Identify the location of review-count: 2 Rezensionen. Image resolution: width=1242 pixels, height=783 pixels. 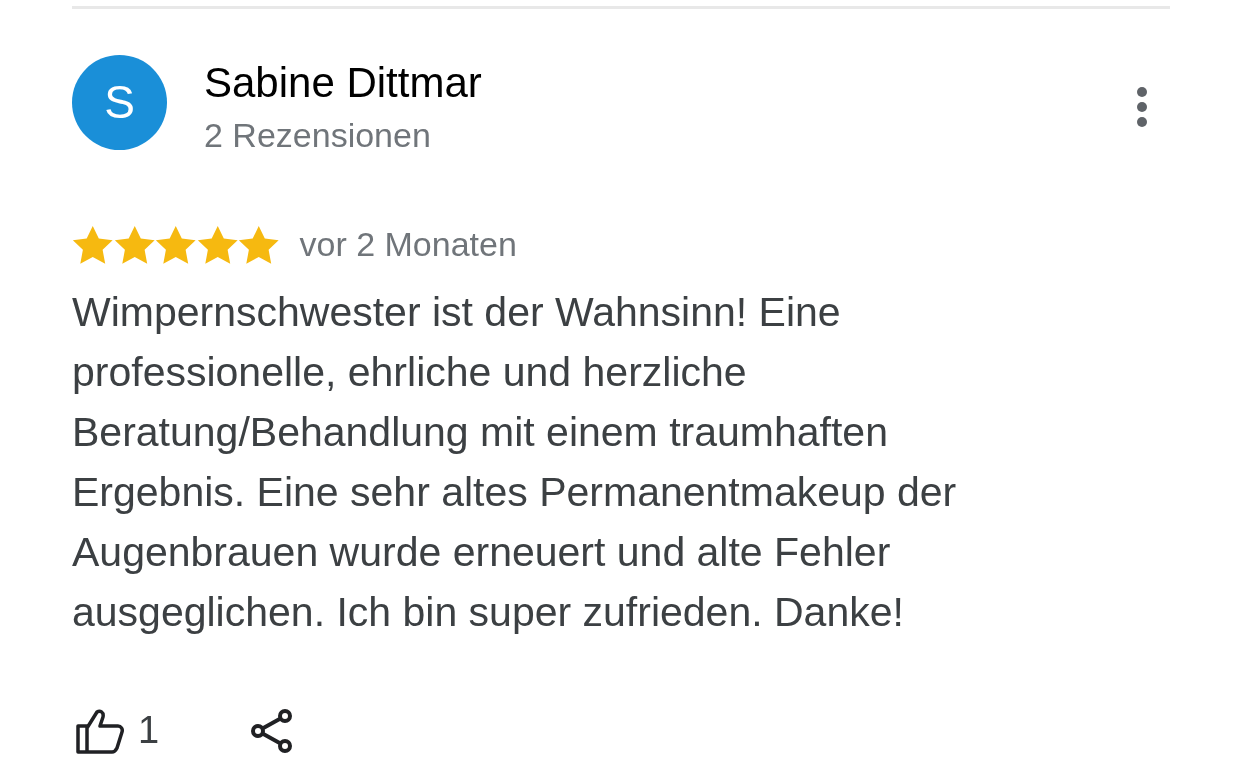
(318, 135).